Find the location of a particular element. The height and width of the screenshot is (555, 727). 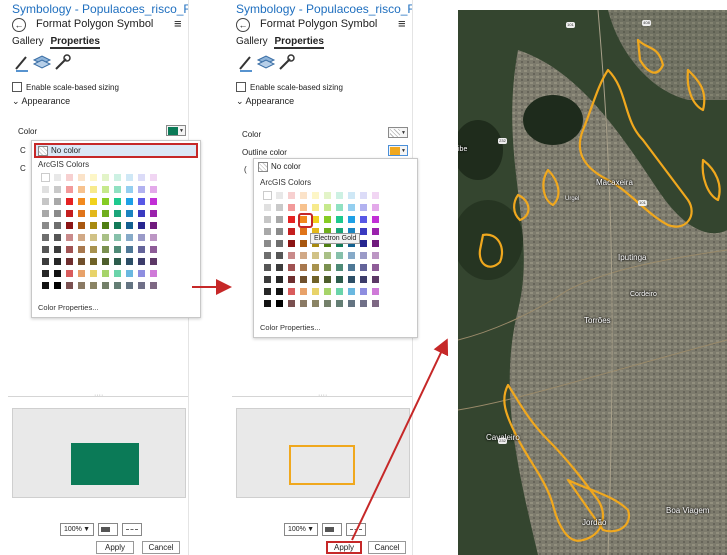

paintbrush-icon is located at coordinates (245, 64).